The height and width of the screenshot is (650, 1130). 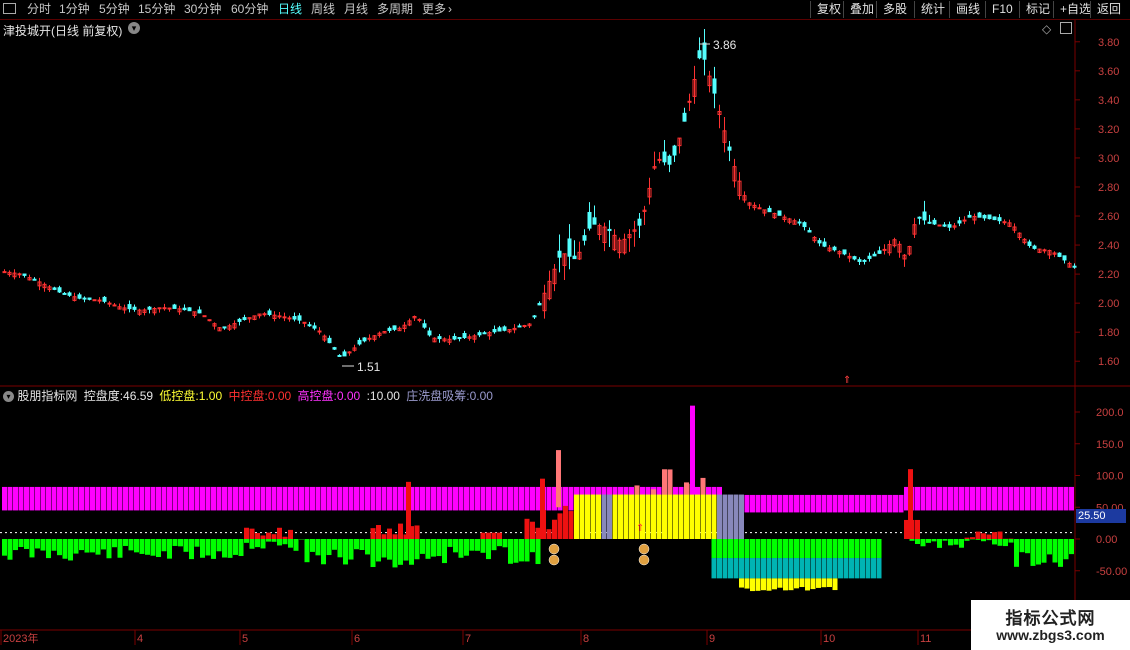 What do you see at coordinates (279, 396) in the screenshot?
I see `indicator-mid-value: 0.00` at bounding box center [279, 396].